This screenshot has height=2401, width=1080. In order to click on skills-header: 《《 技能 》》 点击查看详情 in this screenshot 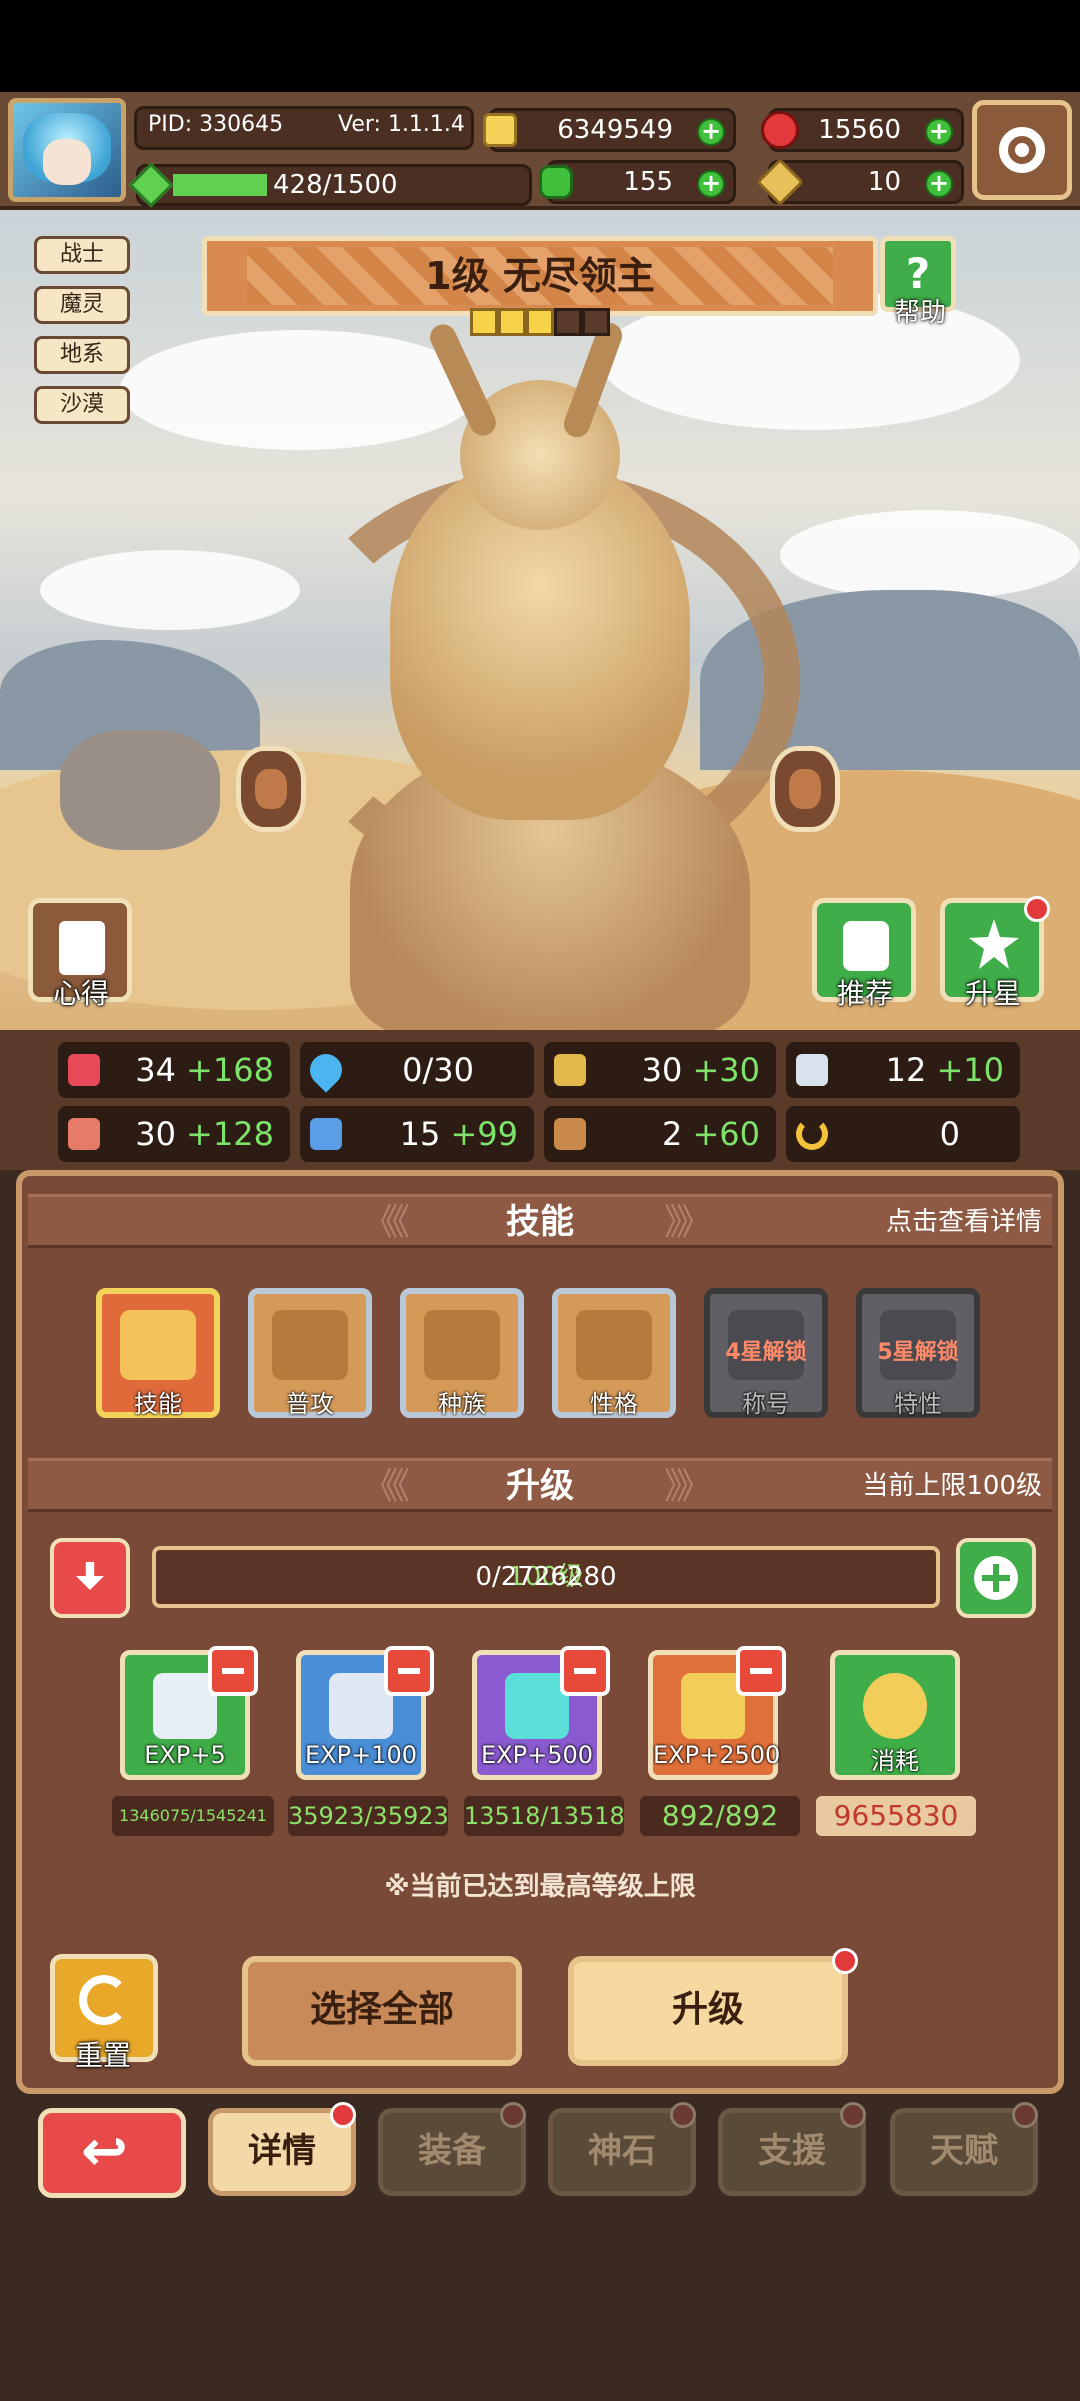, I will do `click(540, 1221)`.